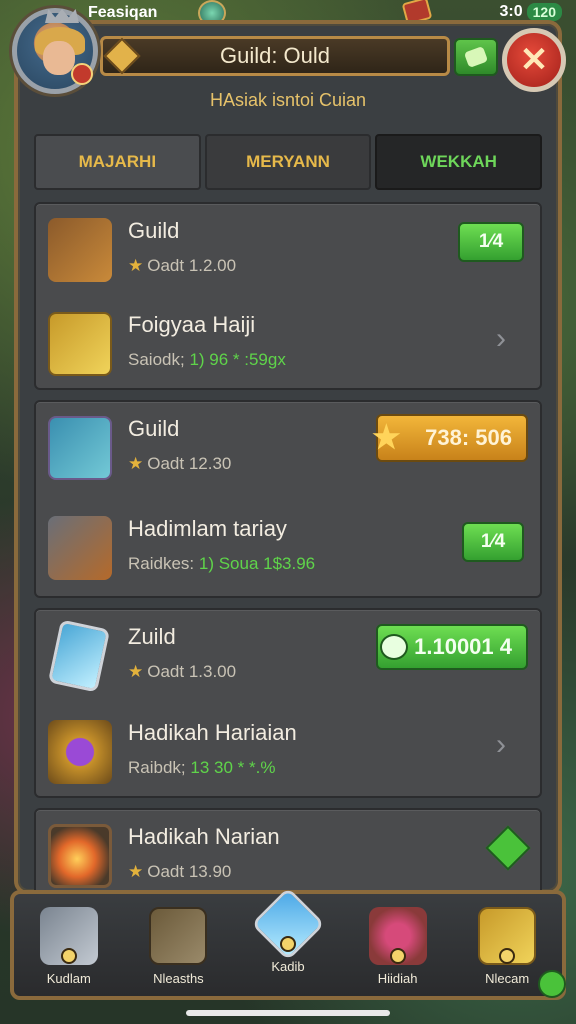 Image resolution: width=576 pixels, height=1024 pixels. Describe the element at coordinates (68, 978) in the screenshot. I see `nav-label: Kudlam` at that location.